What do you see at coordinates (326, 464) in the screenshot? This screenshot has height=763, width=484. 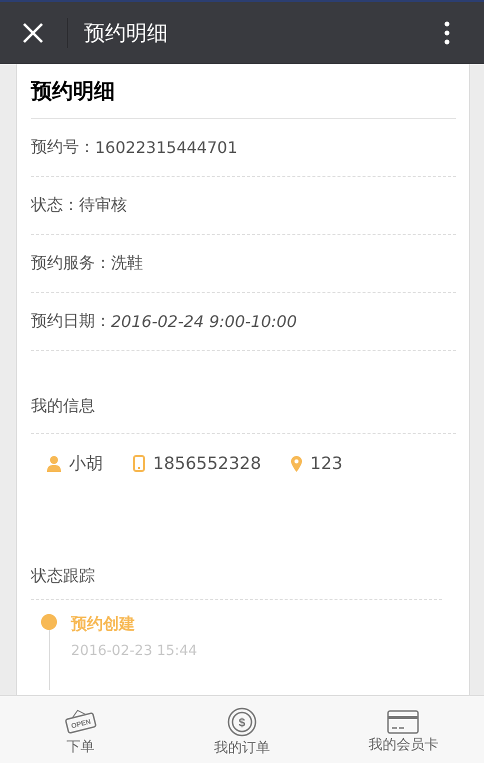 I see `info-text: 123` at bounding box center [326, 464].